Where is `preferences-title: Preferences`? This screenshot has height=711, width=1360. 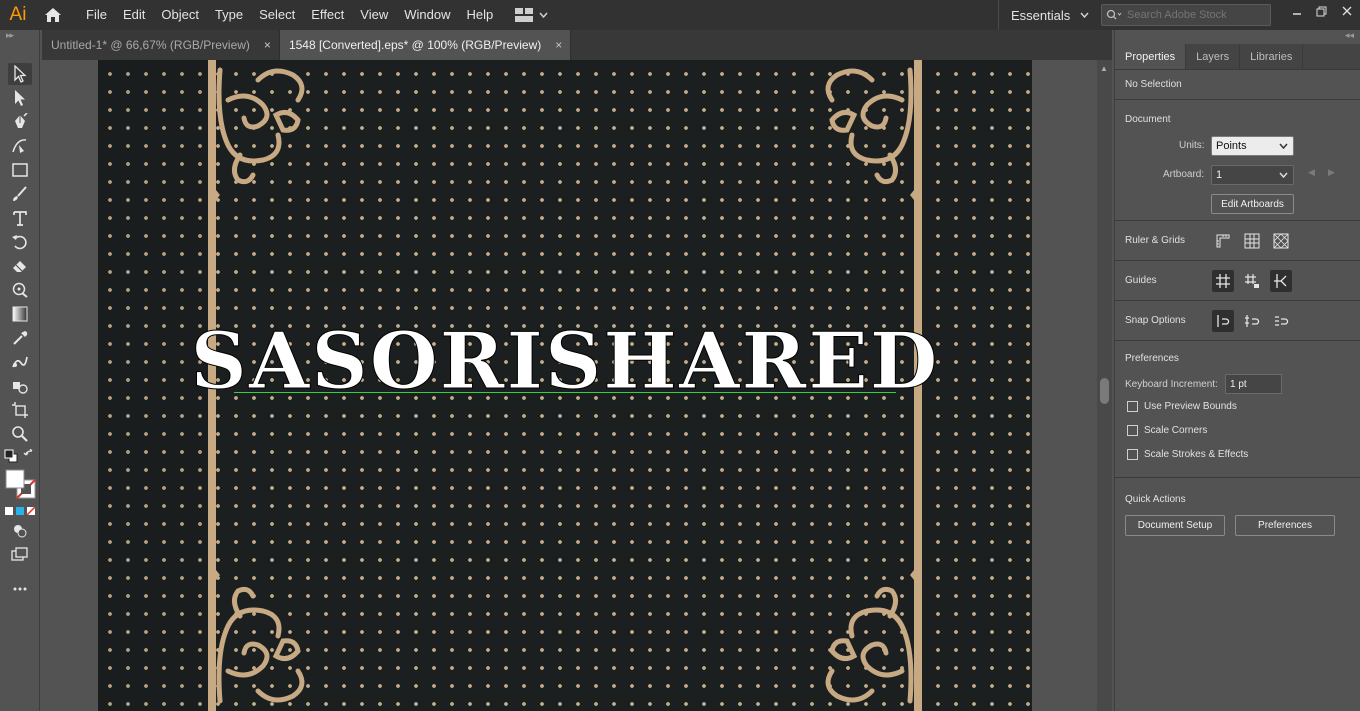
preferences-title: Preferences is located at coordinates (1152, 358).